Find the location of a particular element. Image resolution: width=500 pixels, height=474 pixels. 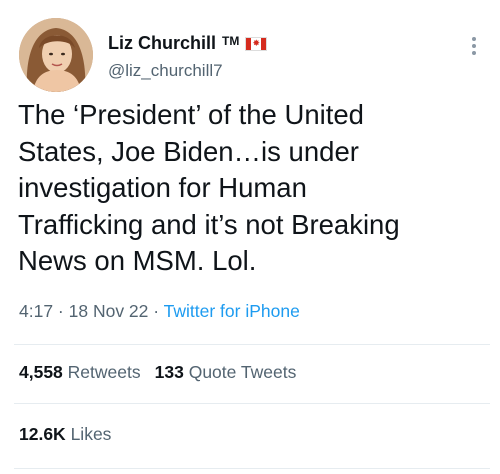

trademark-symbol: TM is located at coordinates (231, 40).